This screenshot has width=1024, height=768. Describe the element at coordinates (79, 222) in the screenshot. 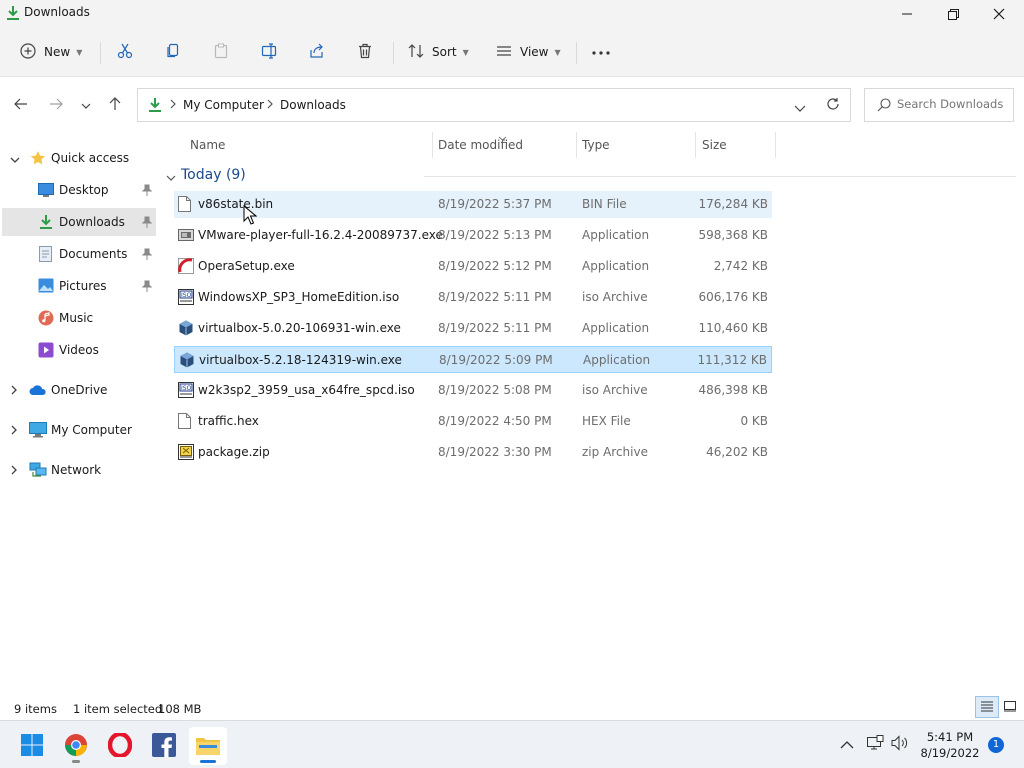

I see `sidebar-item-downloads: Downloads` at that location.